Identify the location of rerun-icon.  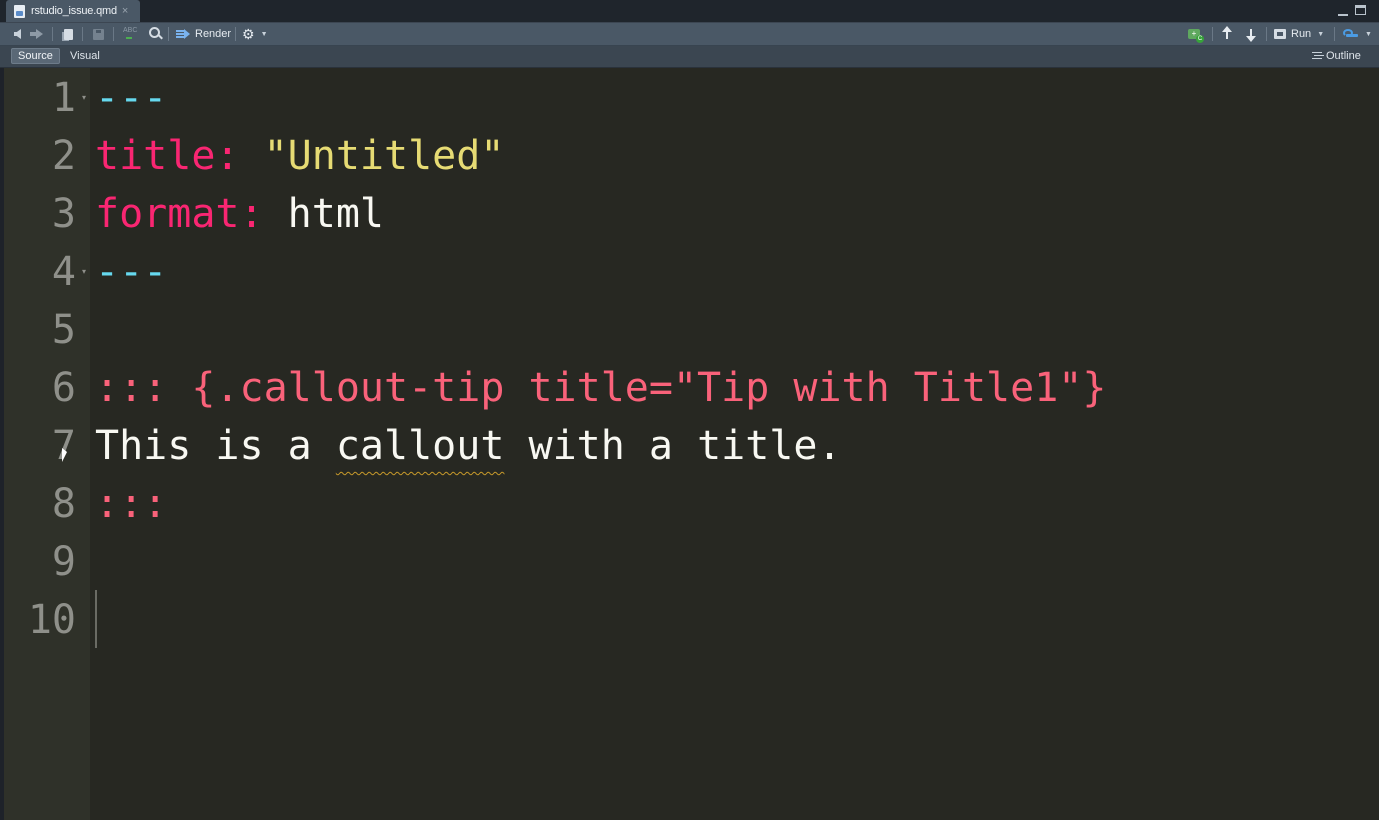
(1351, 34).